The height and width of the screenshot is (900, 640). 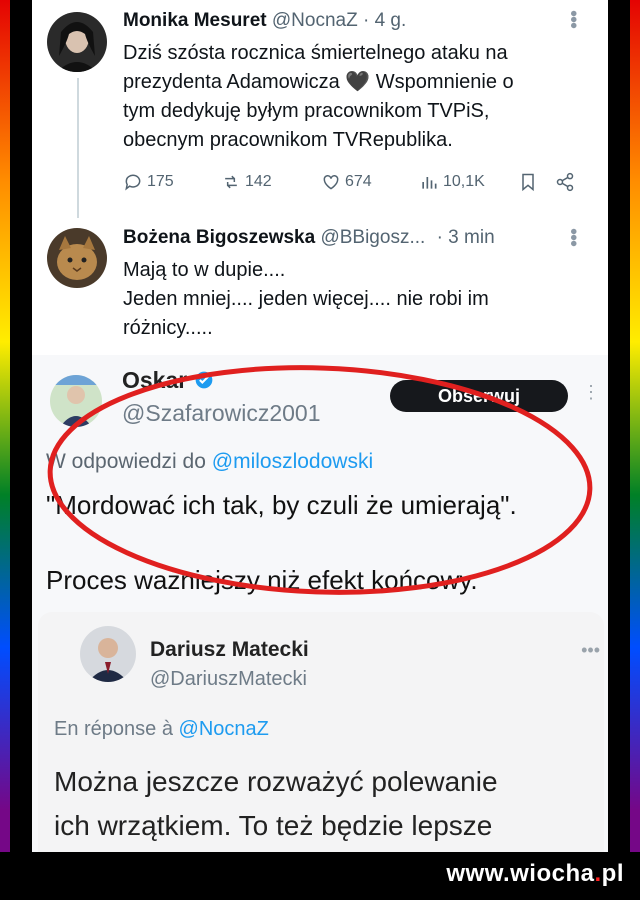 I want to click on share-button, so click(x=565, y=182).